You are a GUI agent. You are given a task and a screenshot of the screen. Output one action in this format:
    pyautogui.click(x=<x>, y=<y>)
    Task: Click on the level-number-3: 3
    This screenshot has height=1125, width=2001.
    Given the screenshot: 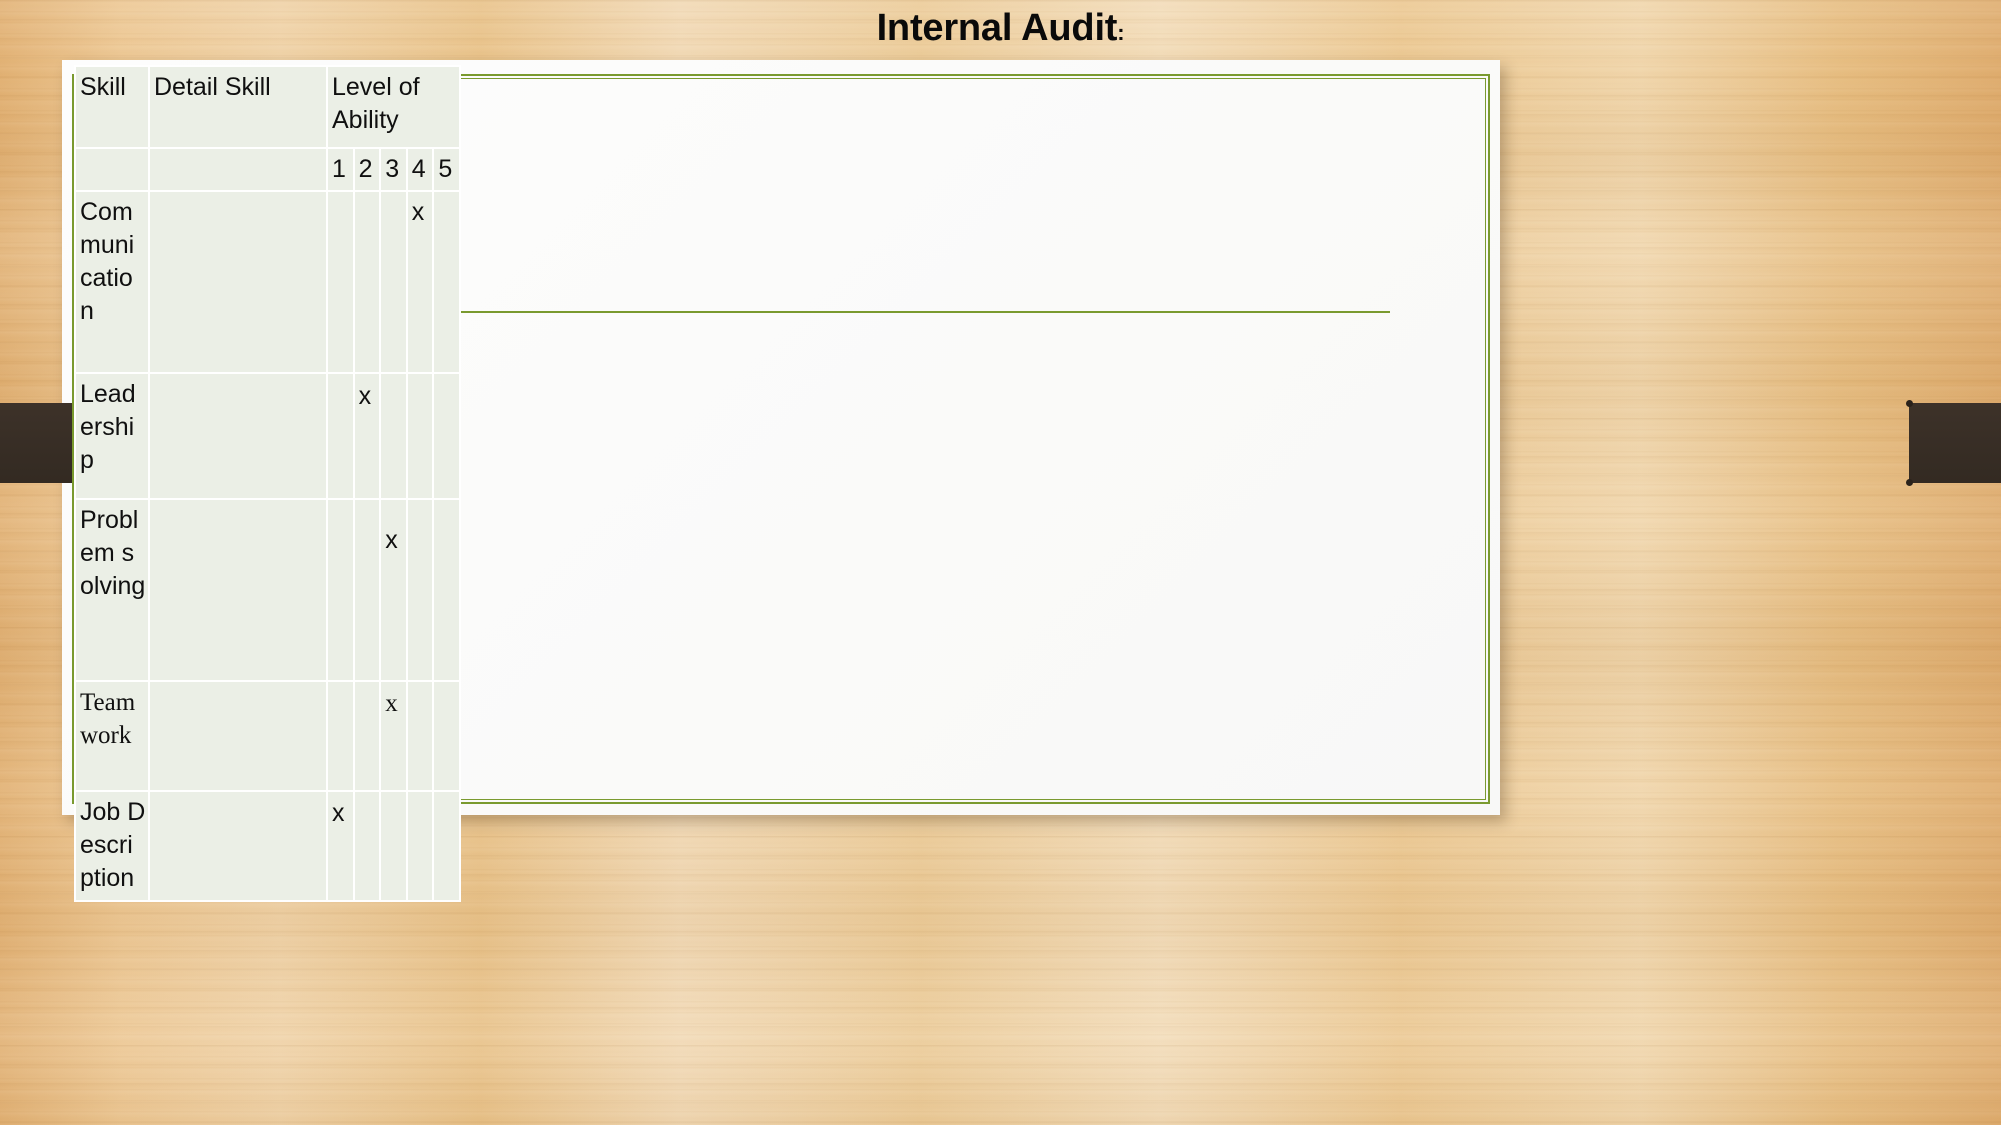 What is the action you would take?
    pyautogui.click(x=393, y=169)
    